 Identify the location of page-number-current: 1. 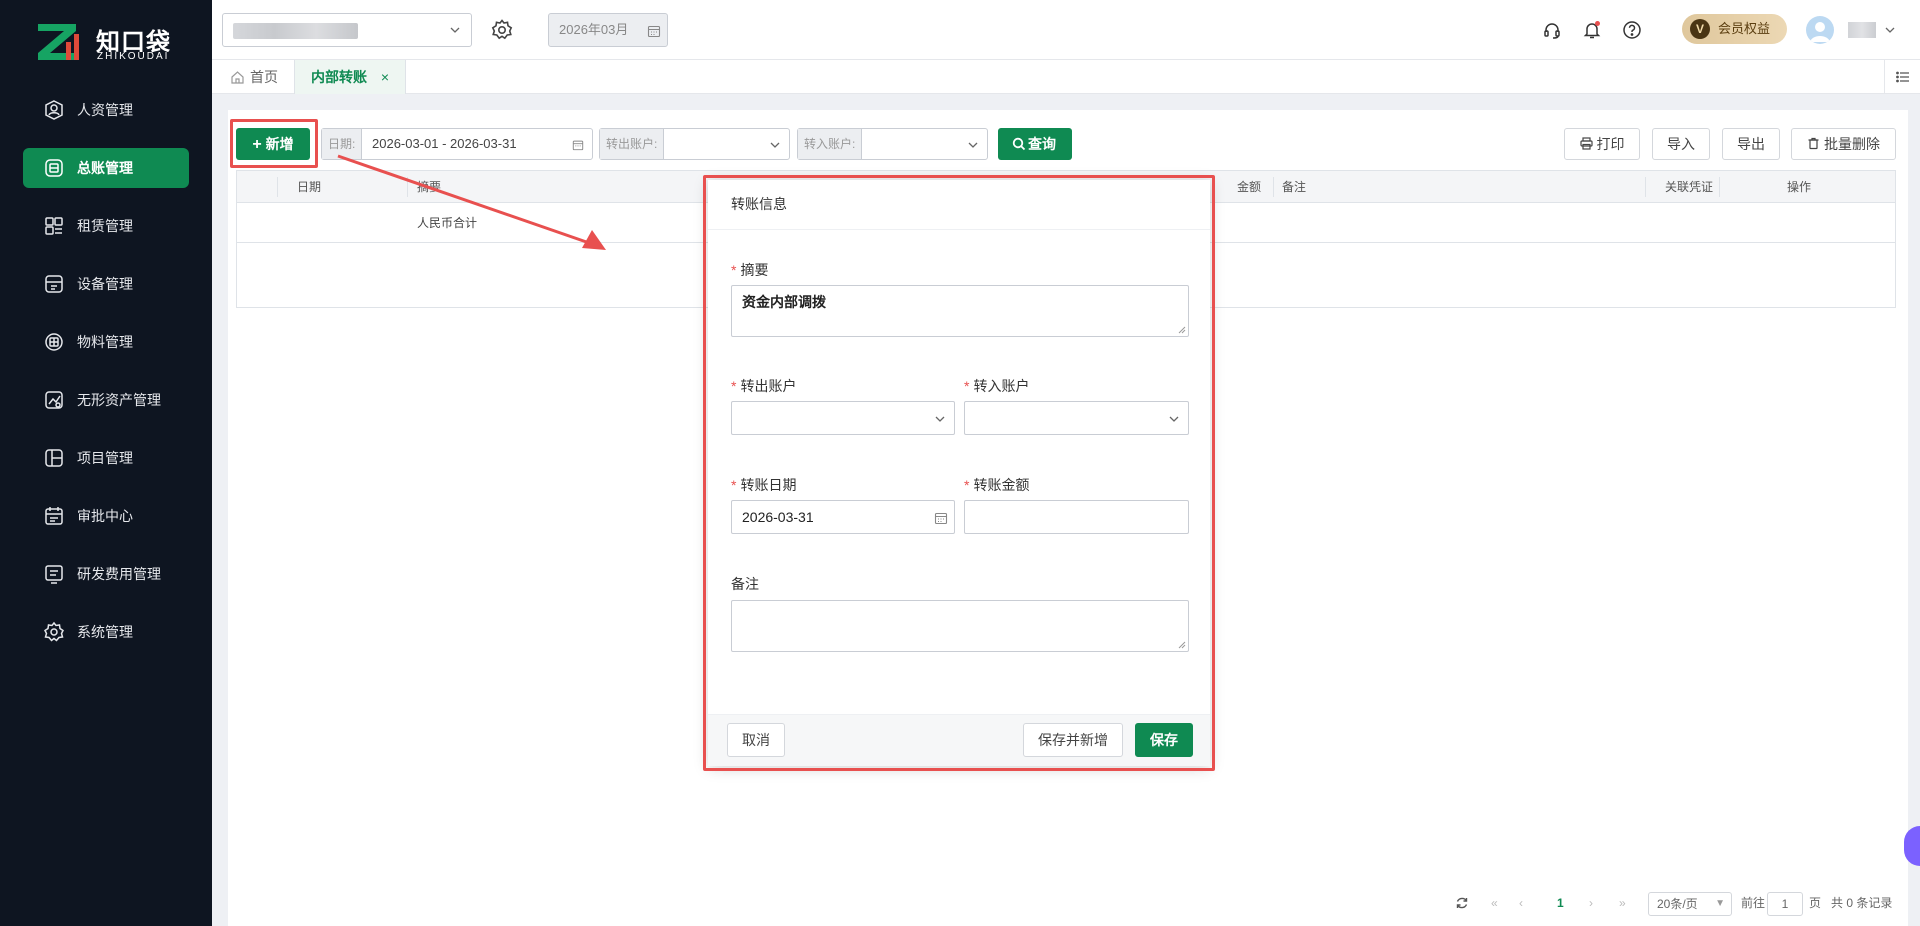
(1560, 903).